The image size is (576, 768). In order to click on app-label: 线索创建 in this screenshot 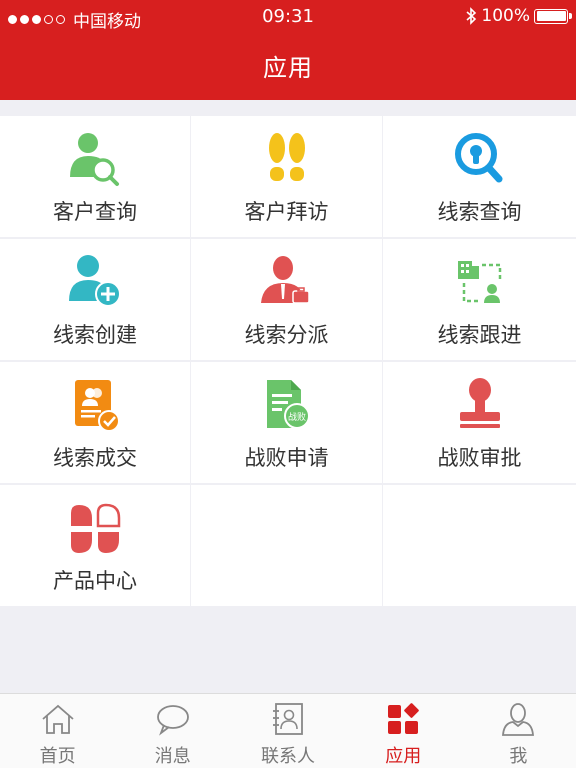, I will do `click(95, 335)`.